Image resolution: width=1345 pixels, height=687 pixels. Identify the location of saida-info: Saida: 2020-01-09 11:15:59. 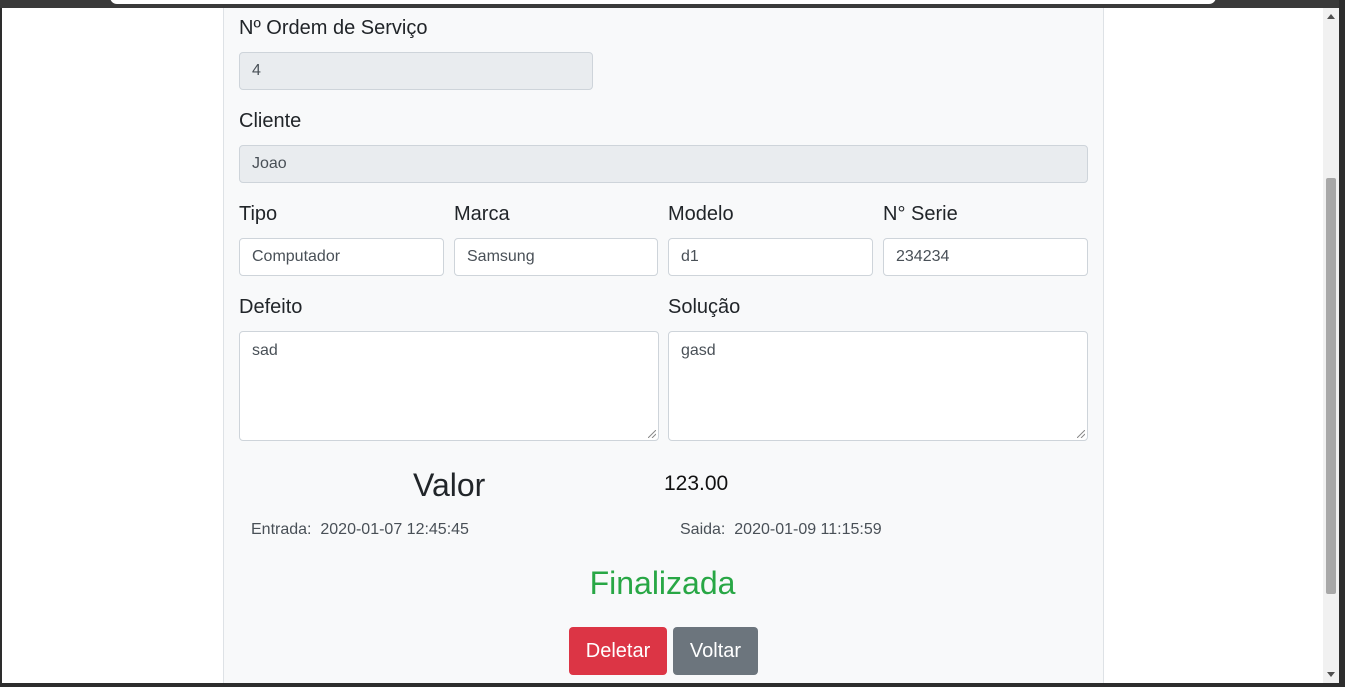
(781, 530).